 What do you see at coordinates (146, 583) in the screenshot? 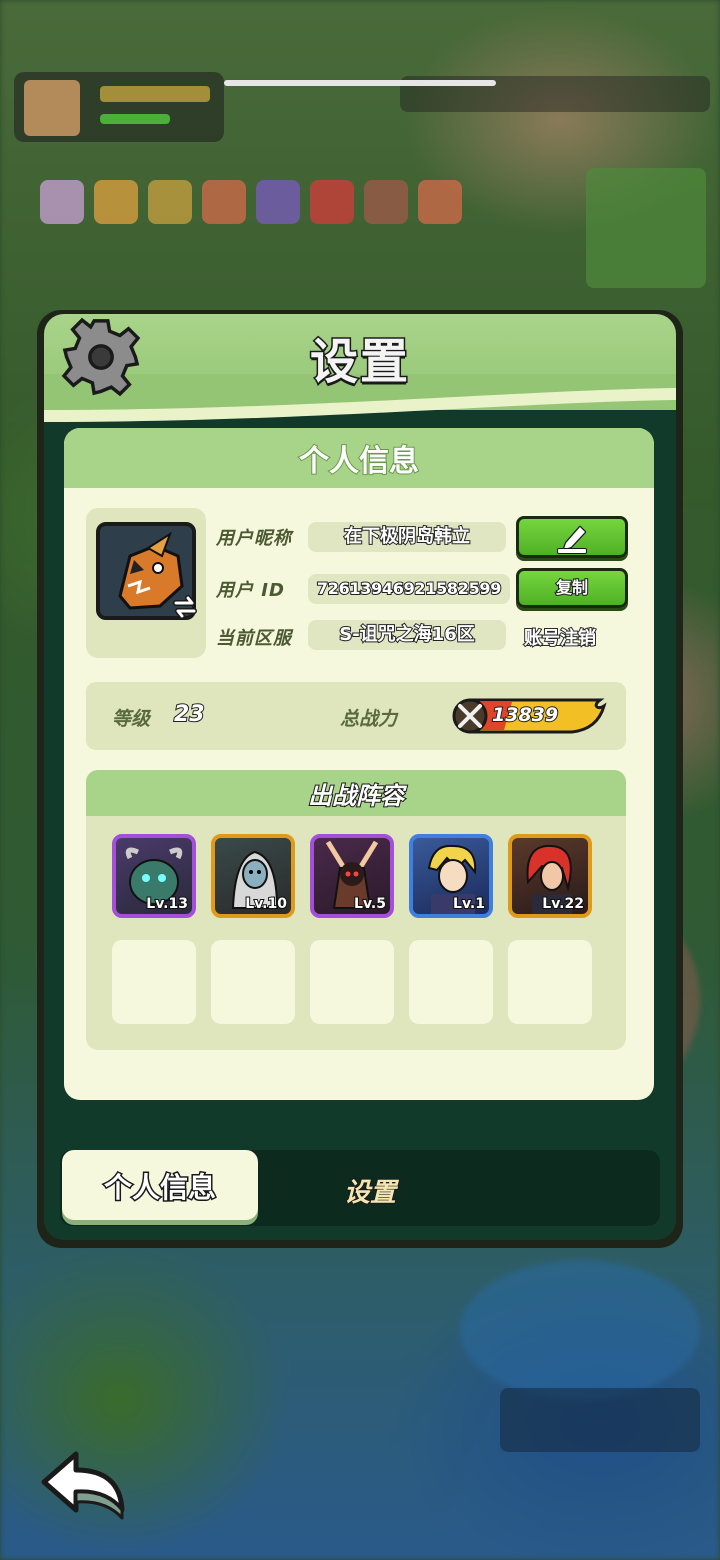
I see `avatar-frame` at bounding box center [146, 583].